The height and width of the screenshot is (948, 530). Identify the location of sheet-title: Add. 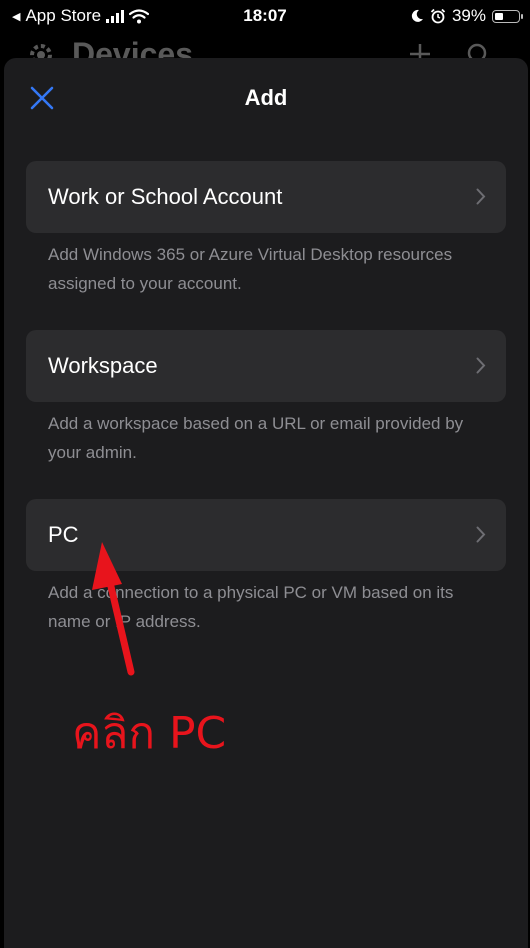
(266, 97).